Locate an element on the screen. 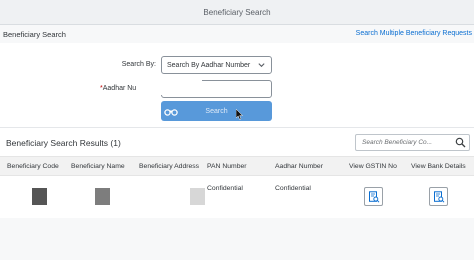 This screenshot has width=474, height=260. shell-title: Beneficiary Search is located at coordinates (237, 12).